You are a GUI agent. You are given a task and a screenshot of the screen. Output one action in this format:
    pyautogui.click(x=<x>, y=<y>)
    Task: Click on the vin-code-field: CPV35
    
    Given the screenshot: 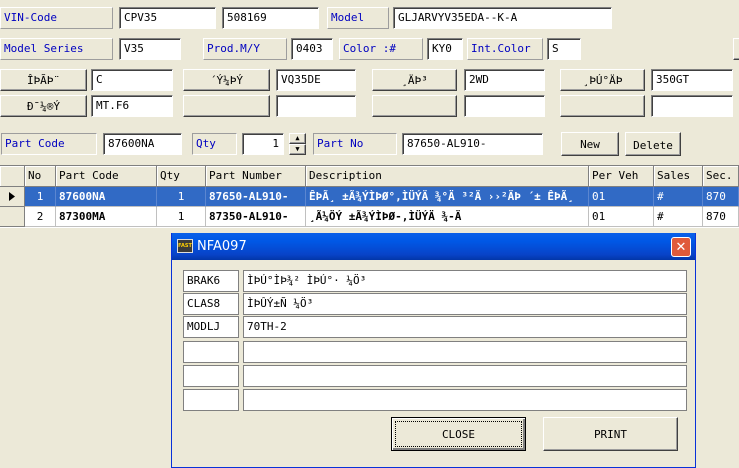 What is the action you would take?
    pyautogui.click(x=167, y=18)
    